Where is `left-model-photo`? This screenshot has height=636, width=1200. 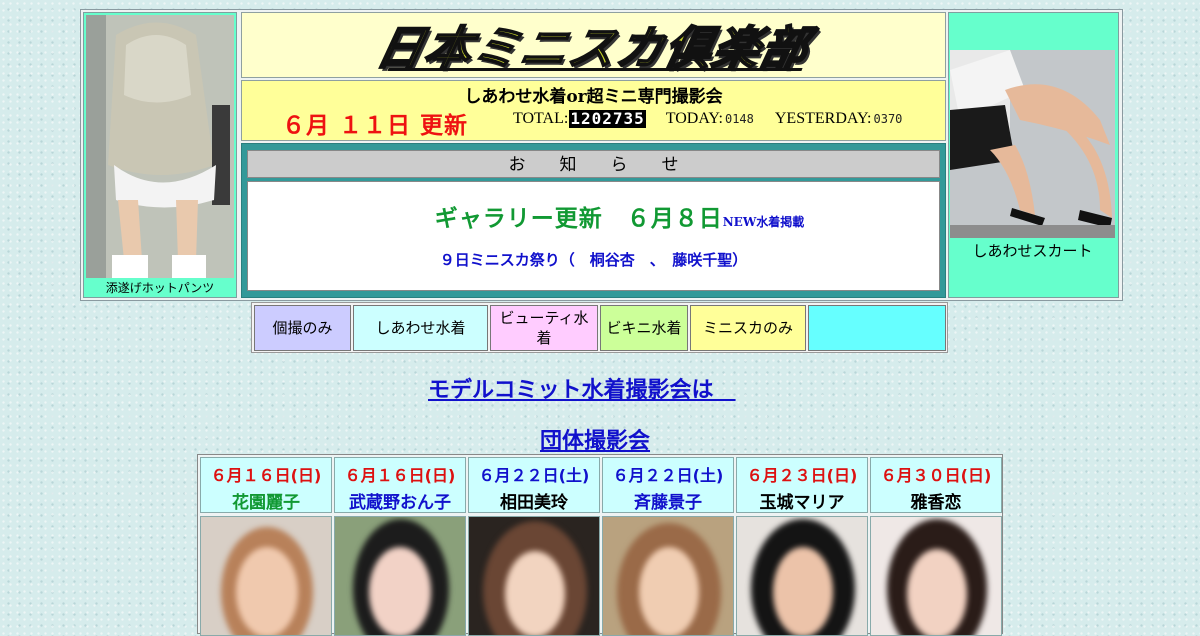
left-model-photo is located at coordinates (160, 146).